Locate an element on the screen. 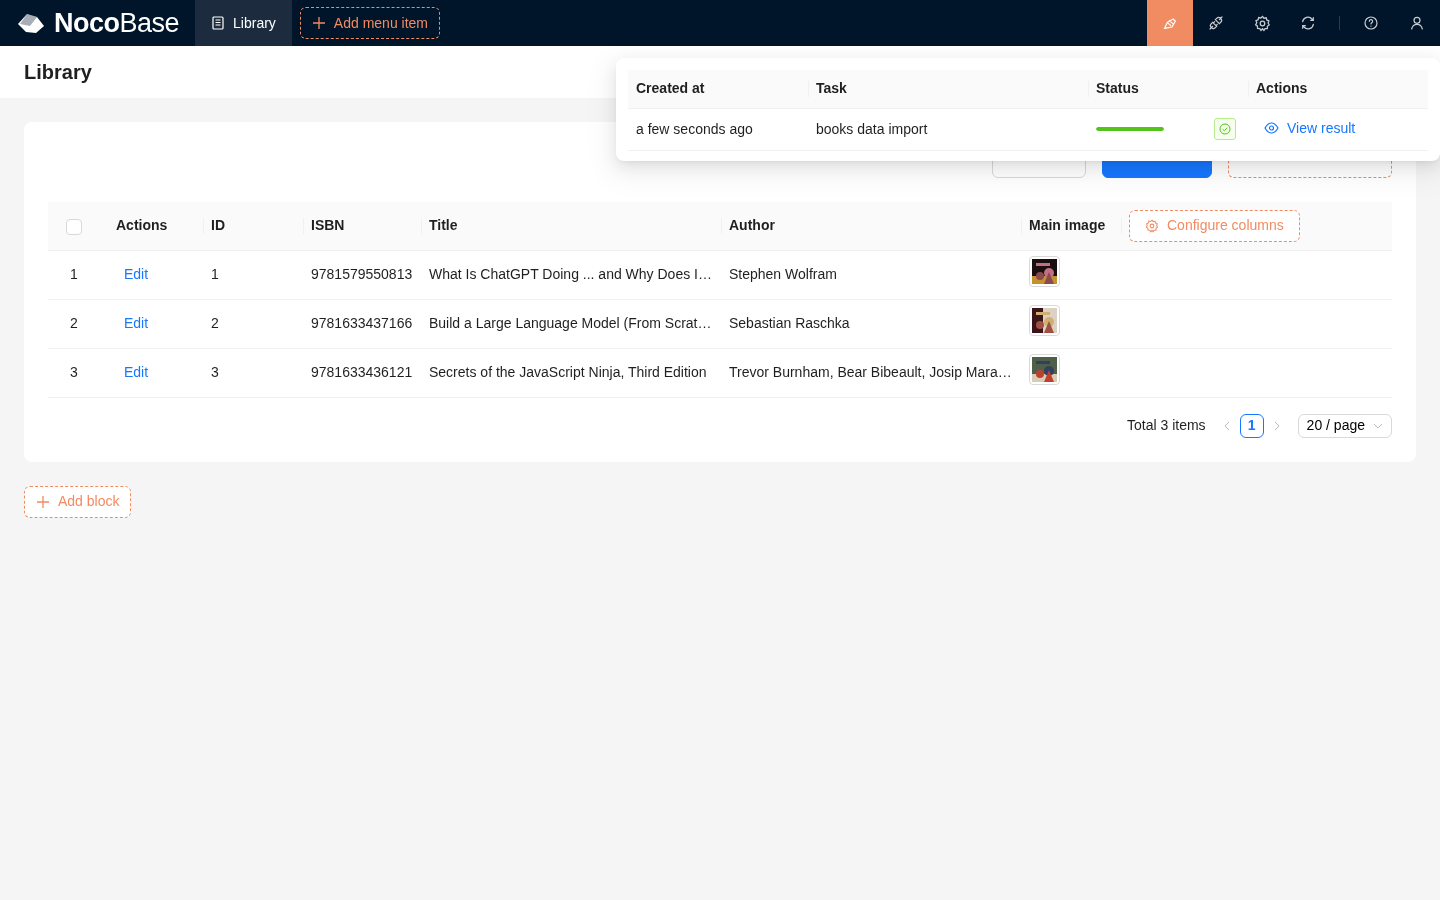  table-cell: 2 is located at coordinates (215, 323).